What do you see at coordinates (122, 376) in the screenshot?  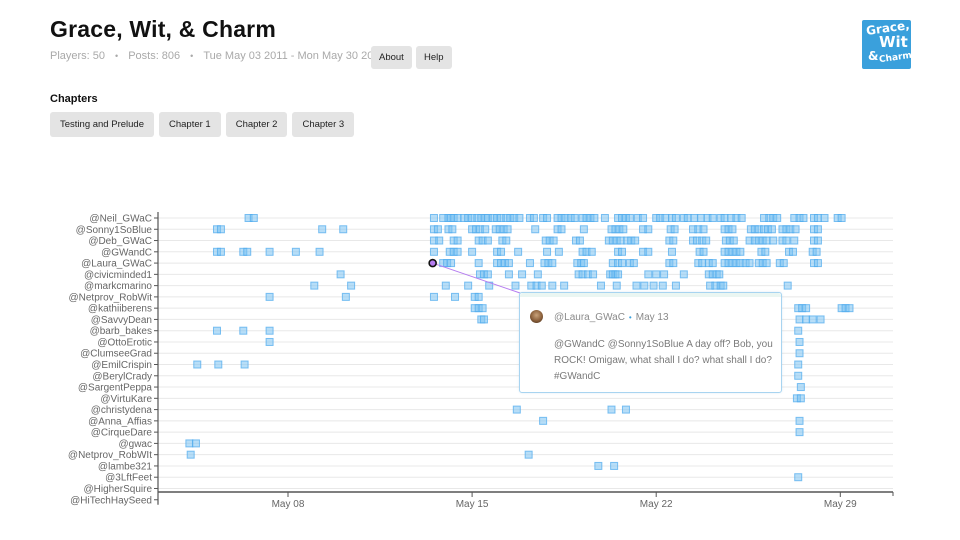 I see `player-label: @BerylCrady` at bounding box center [122, 376].